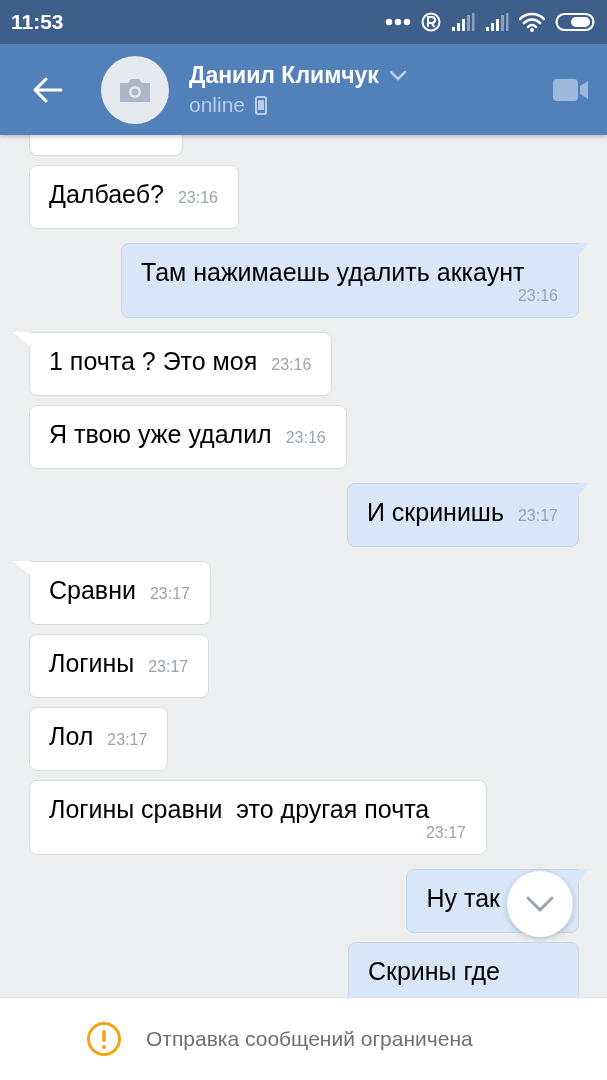 This screenshot has height=1080, width=607. Describe the element at coordinates (106, 194) in the screenshot. I see `message-text: Далбаеб?` at that location.